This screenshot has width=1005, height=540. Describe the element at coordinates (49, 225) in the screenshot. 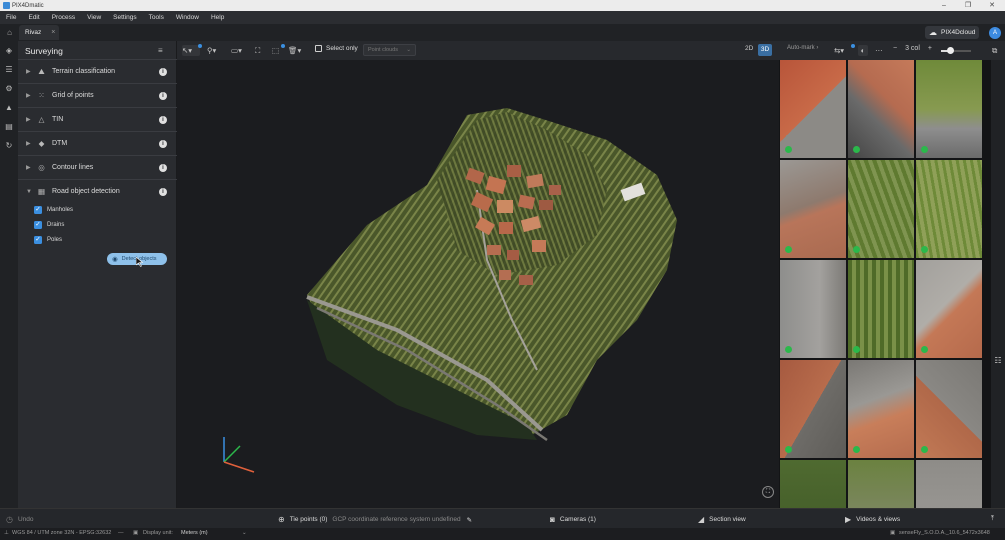

I see `checkbox-row-drains: ✓ Drains` at that location.